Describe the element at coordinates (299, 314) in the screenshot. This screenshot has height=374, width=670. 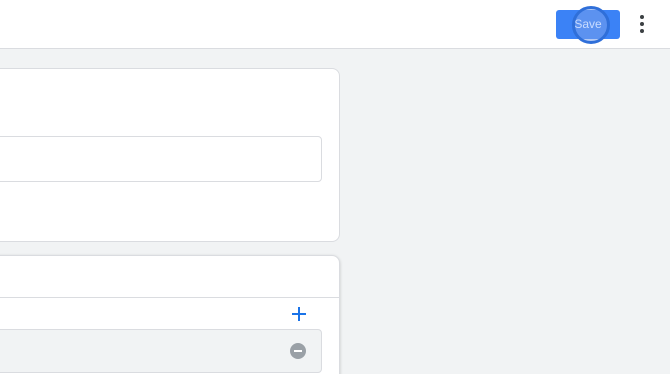
I see `add-icon` at that location.